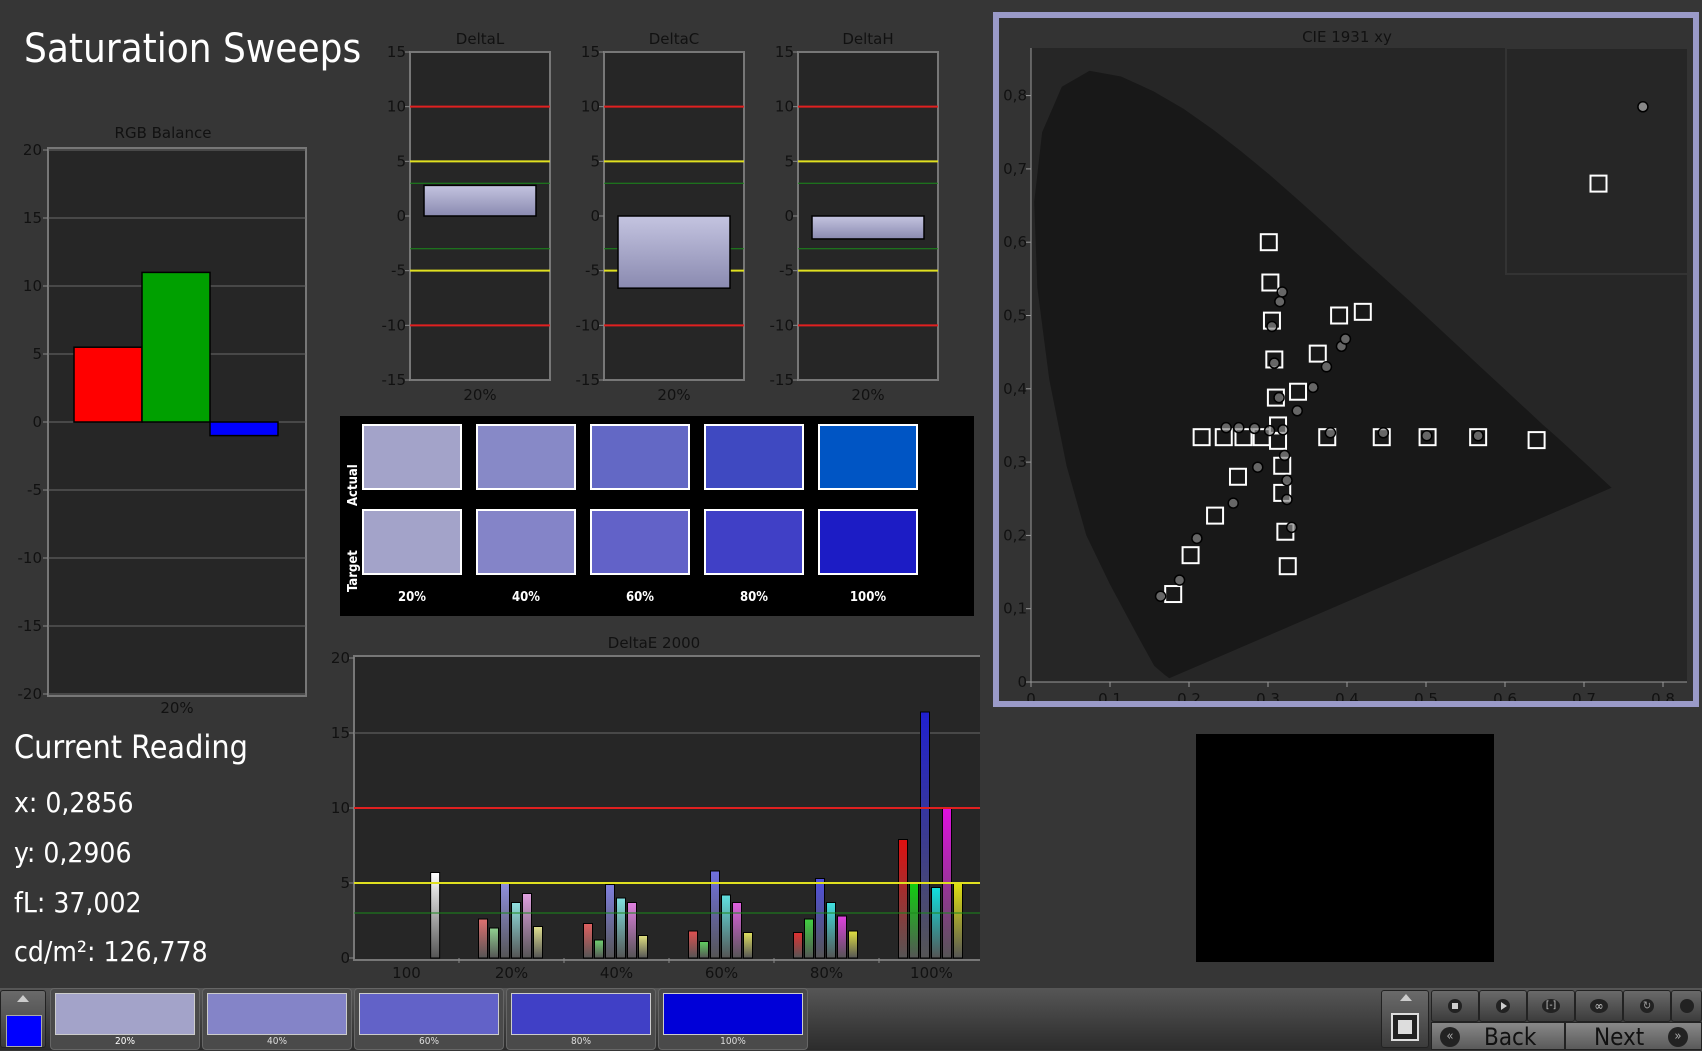  Describe the element at coordinates (412, 597) in the screenshot. I see `swatch-label: 20%` at that location.